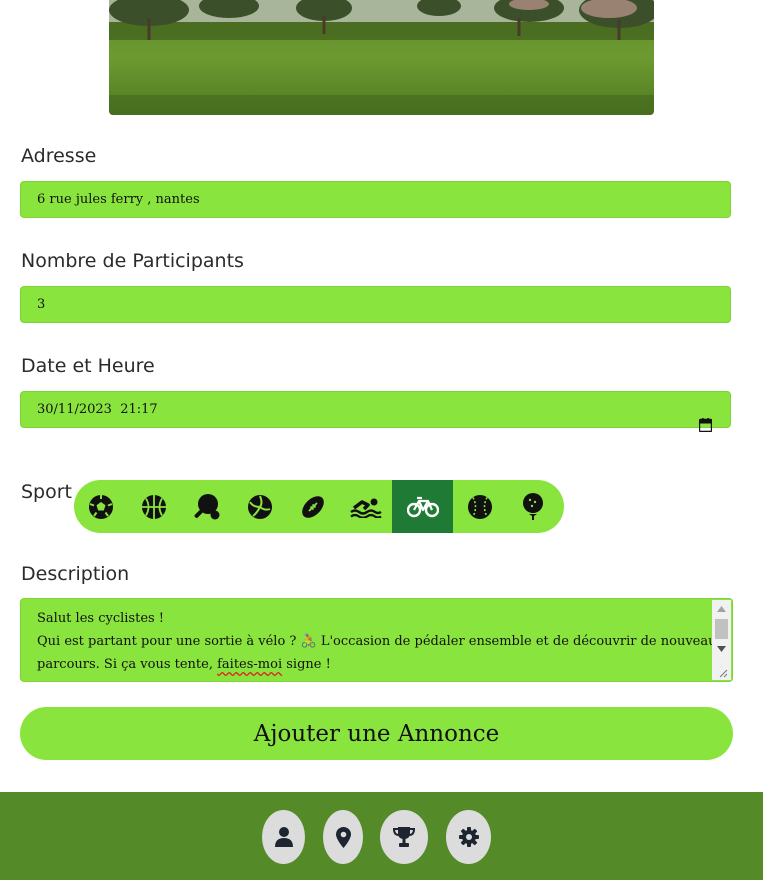 The height and width of the screenshot is (880, 763). What do you see at coordinates (101, 618) in the screenshot?
I see `description-line: Salut les cyclistes !` at bounding box center [101, 618].